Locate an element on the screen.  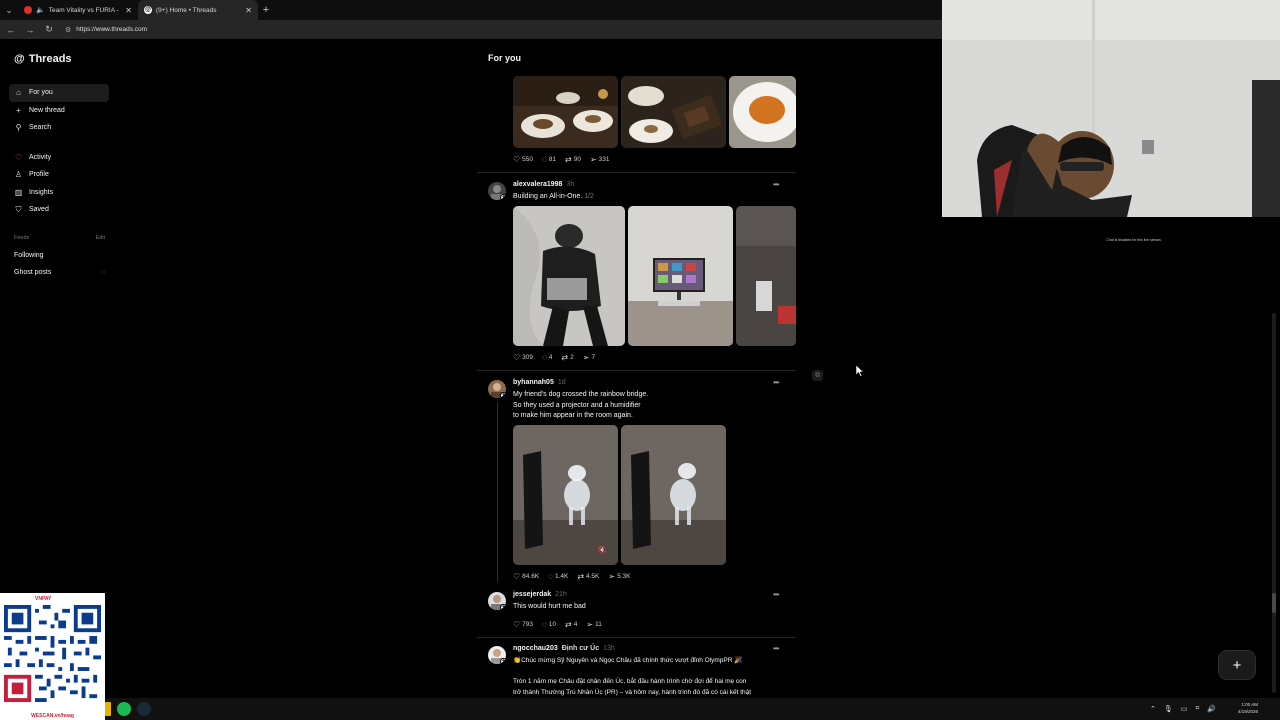
username: alexvalera1998 is located at coordinates (537, 184).